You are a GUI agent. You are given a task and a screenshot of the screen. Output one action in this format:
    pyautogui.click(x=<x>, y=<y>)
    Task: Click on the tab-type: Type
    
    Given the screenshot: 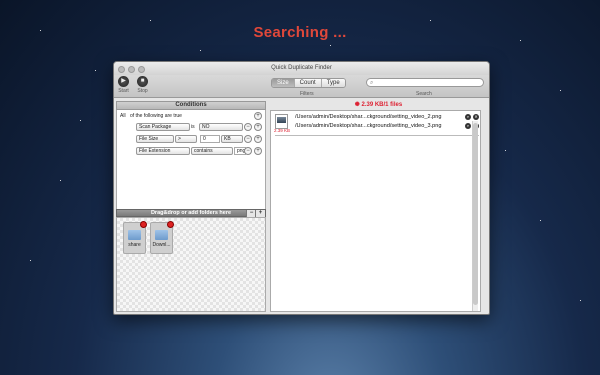 What is the action you would take?
    pyautogui.click(x=333, y=83)
    